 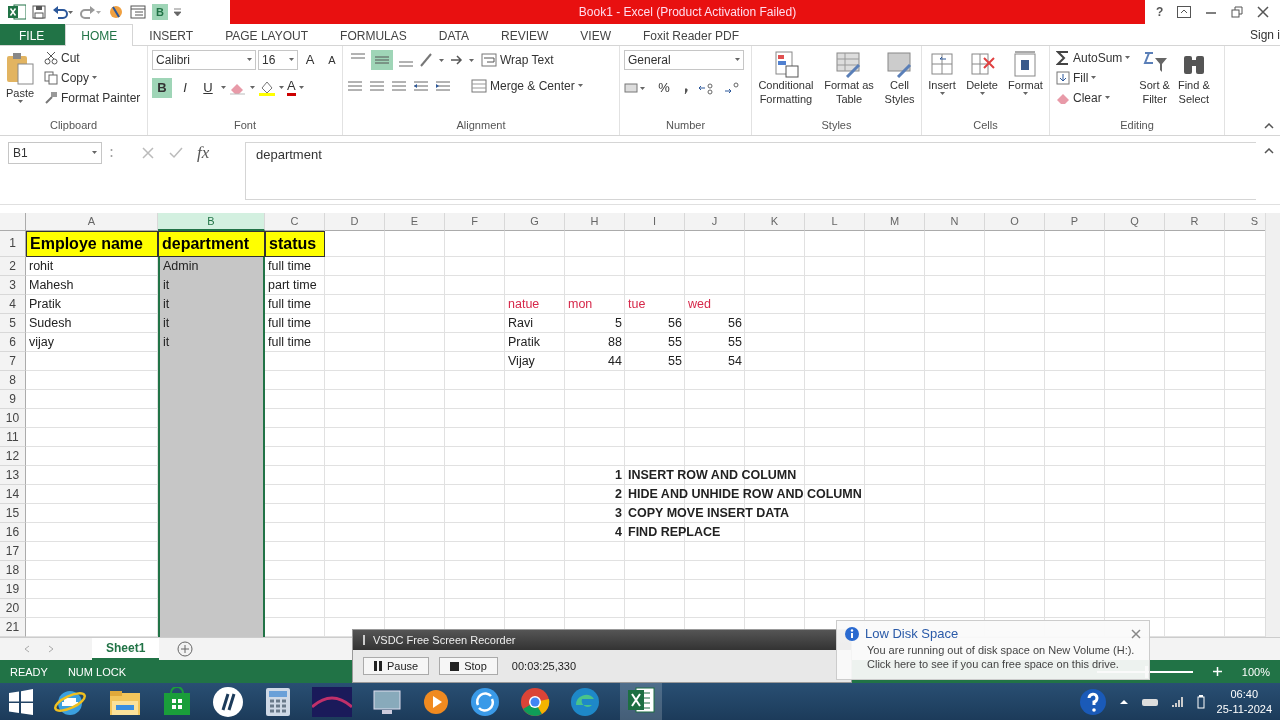 What do you see at coordinates (278, 701) in the screenshot?
I see `calculator-icon` at bounding box center [278, 701].